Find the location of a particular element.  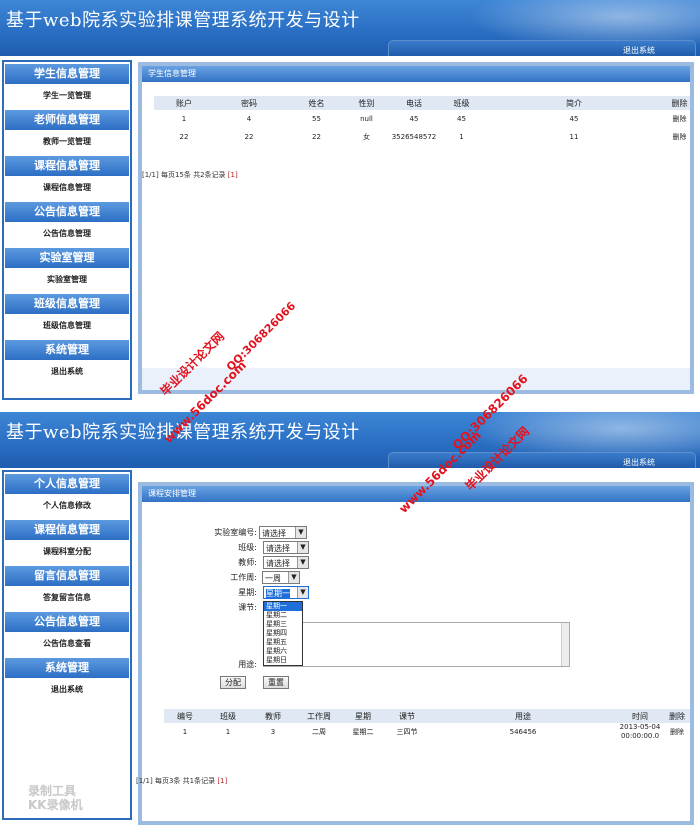

day-option: 星期五 is located at coordinates (283, 642).